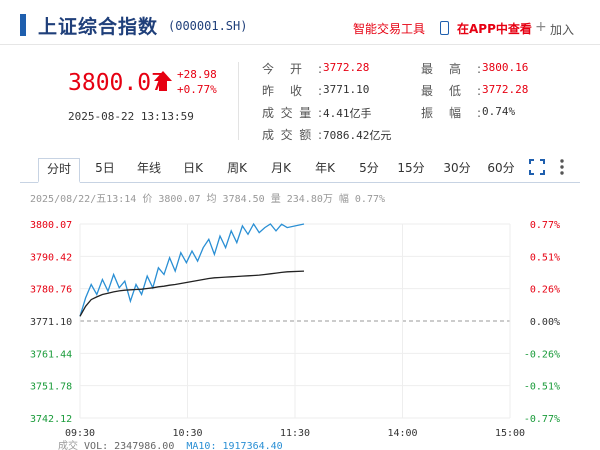 This screenshot has width=600, height=450. I want to click on volume-info: 成交 VOL: 2347986.00 MA10: 1917364.40, so click(170, 443).